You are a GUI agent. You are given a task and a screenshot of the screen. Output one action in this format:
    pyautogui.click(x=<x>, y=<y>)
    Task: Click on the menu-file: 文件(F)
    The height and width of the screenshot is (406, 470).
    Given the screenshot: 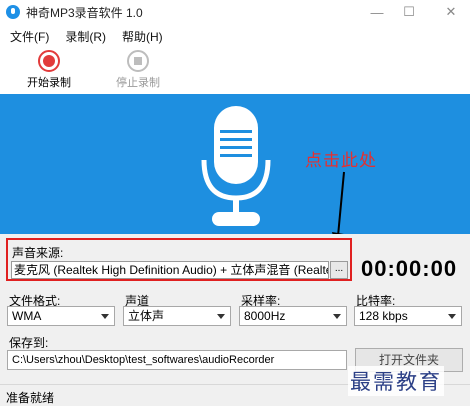 What is the action you would take?
    pyautogui.click(x=29, y=36)
    